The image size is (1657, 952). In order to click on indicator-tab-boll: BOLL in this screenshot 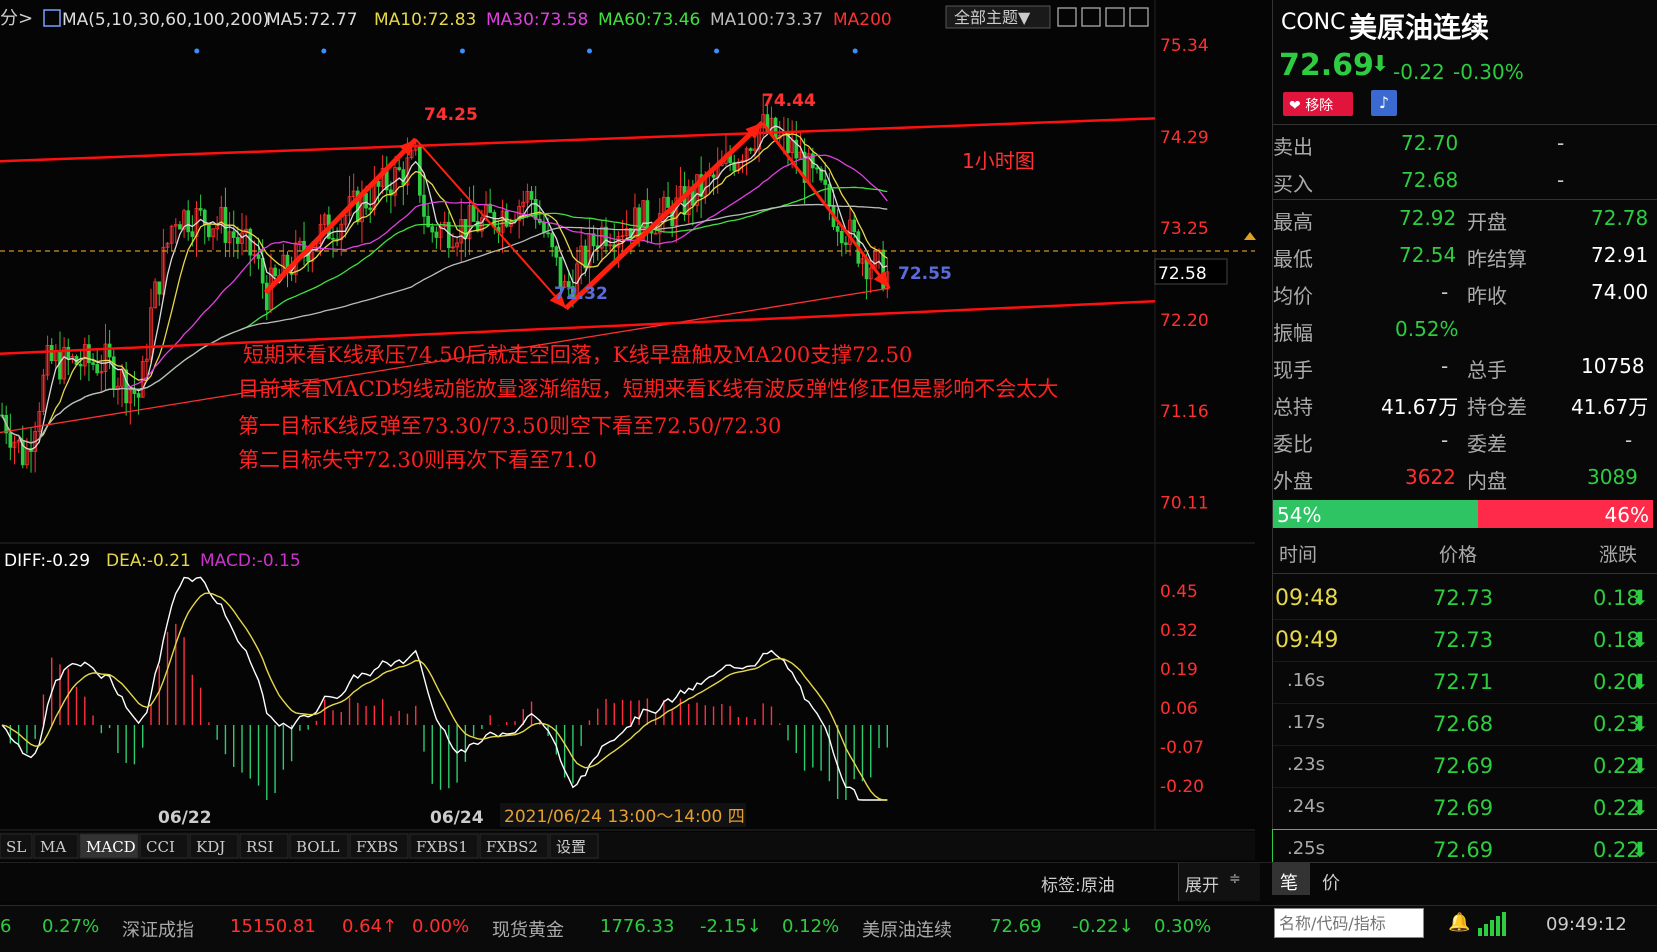, I will do `click(318, 847)`.